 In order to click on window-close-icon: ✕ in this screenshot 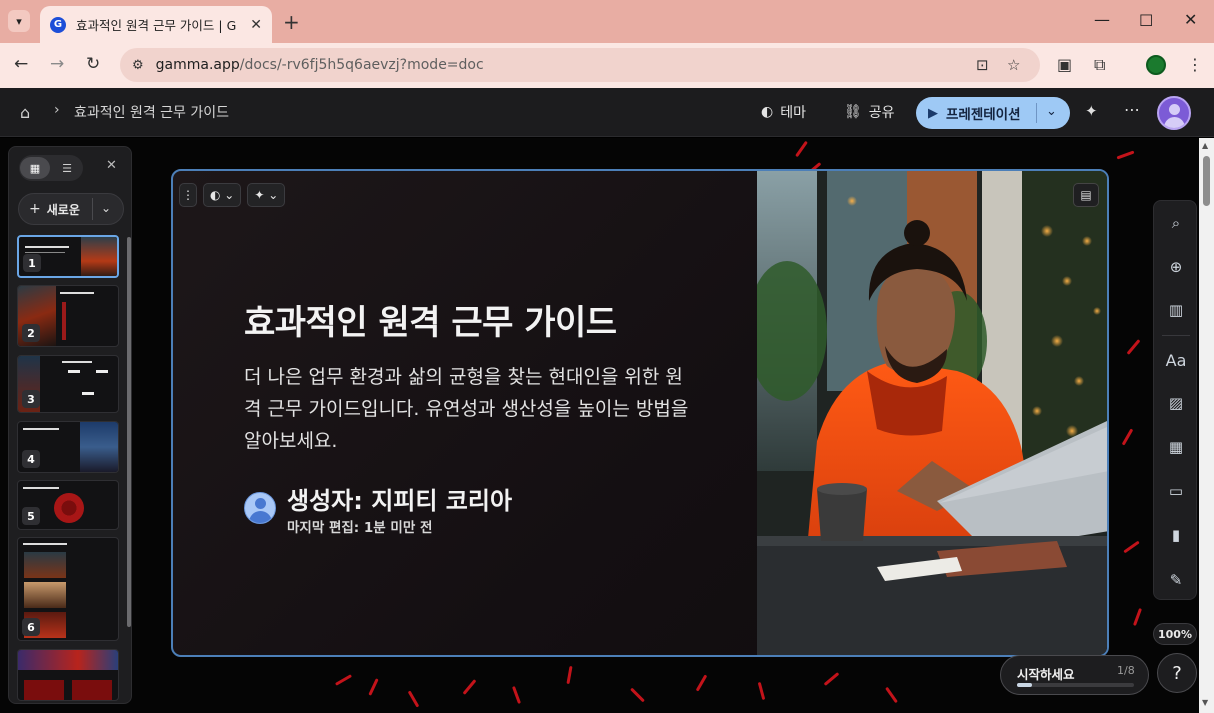, I will do `click(1190, 19)`.